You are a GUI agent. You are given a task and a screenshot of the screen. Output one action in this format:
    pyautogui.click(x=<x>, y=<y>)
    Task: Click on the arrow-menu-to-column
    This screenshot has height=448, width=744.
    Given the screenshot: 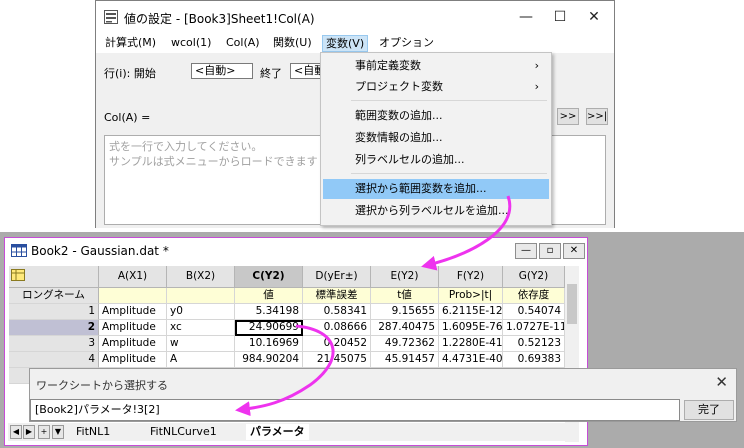 What is the action you would take?
    pyautogui.click(x=466, y=233)
    